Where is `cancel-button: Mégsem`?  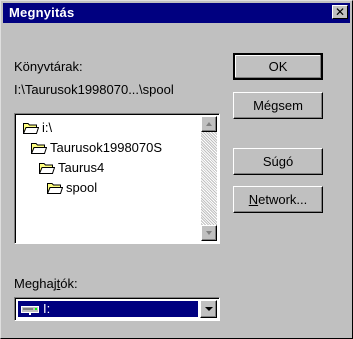 cancel-button: Mégsem is located at coordinates (278, 105).